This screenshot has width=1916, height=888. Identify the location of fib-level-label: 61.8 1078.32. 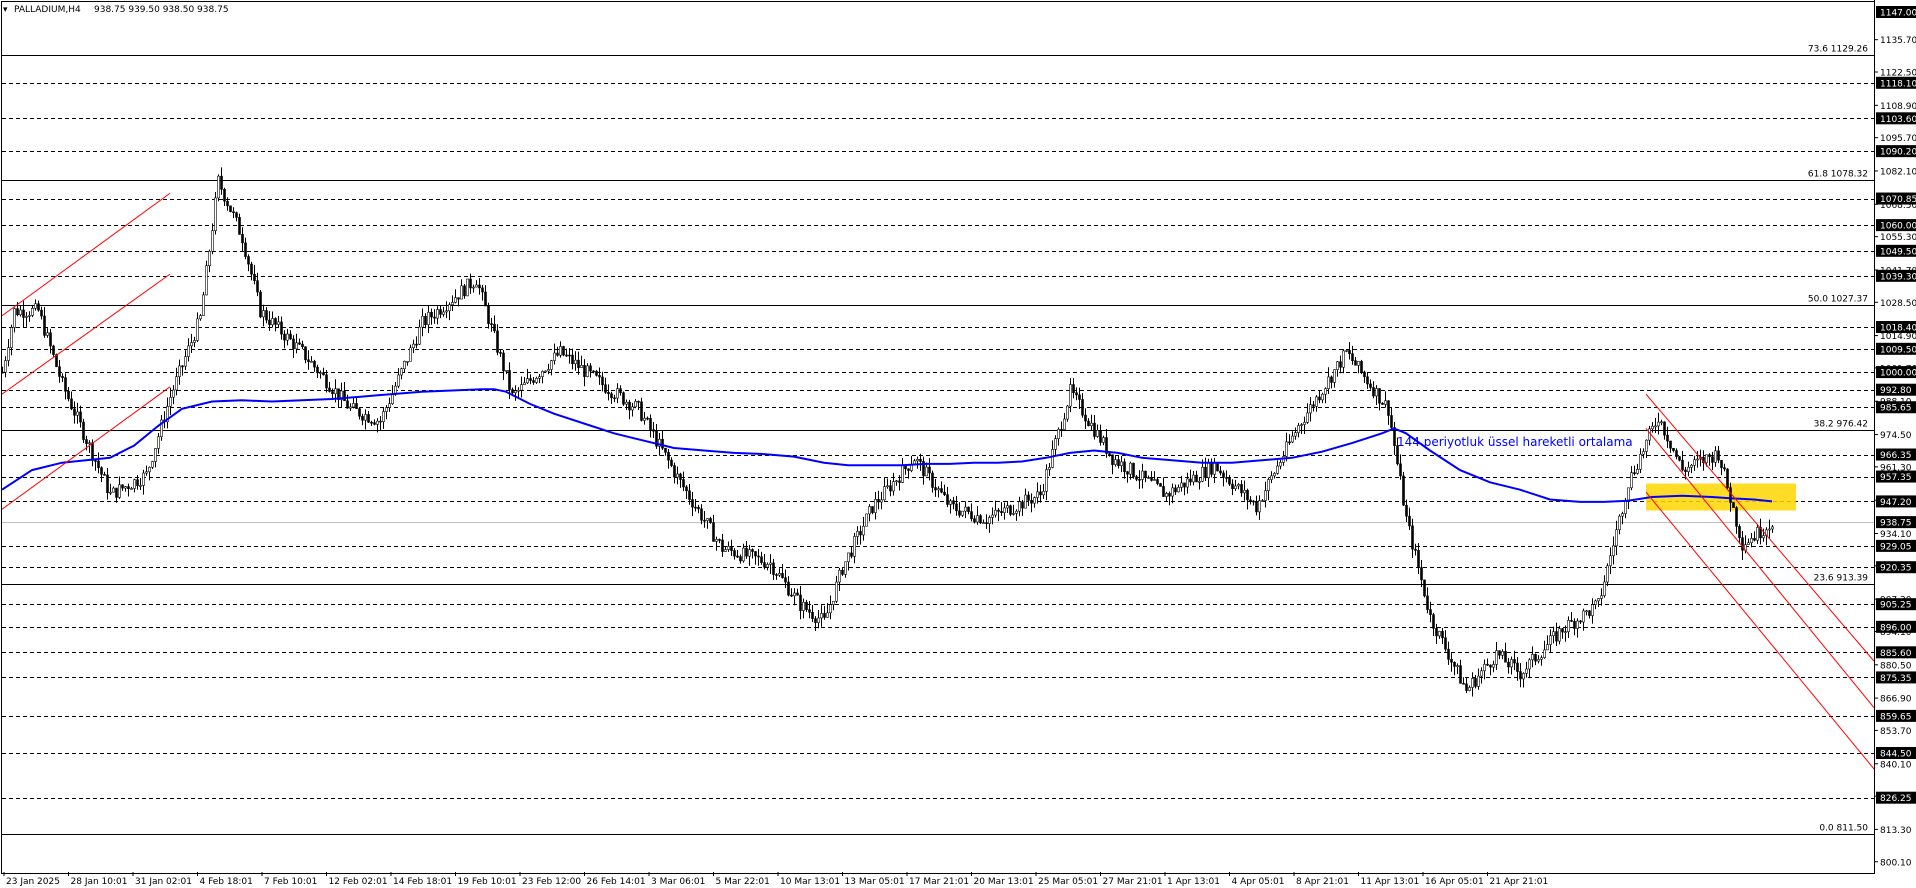
(1838, 175).